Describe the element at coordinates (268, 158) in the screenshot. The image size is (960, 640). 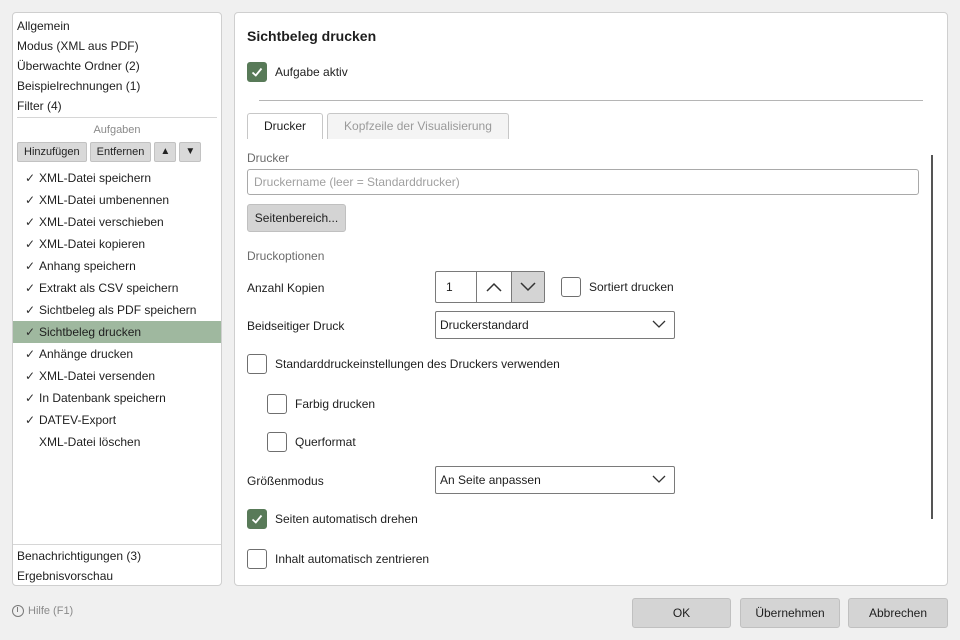
I see `printer-section-label: Drucker` at that location.